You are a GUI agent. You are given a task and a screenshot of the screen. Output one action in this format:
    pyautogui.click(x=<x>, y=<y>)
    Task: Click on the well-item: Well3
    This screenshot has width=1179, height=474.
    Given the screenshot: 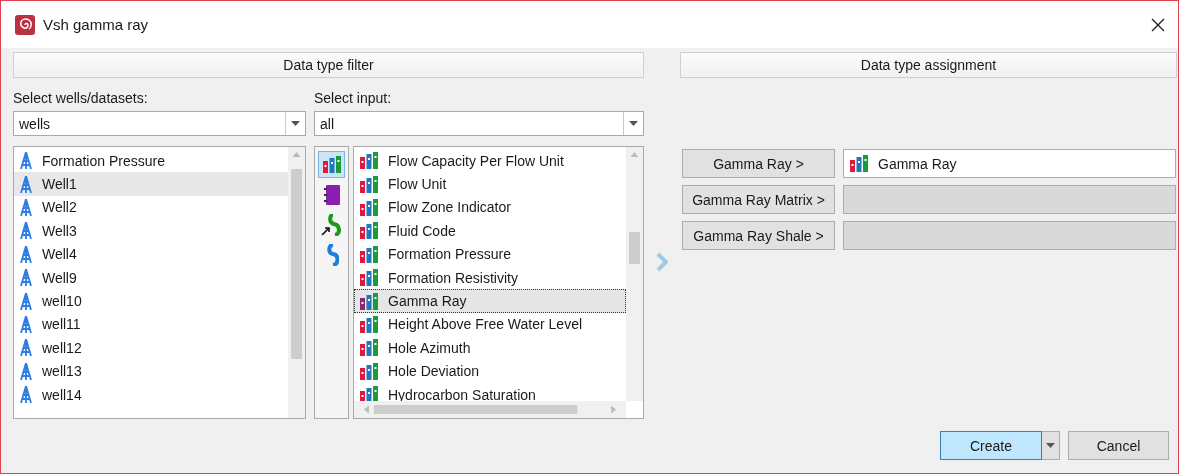 What is the action you would take?
    pyautogui.click(x=151, y=231)
    